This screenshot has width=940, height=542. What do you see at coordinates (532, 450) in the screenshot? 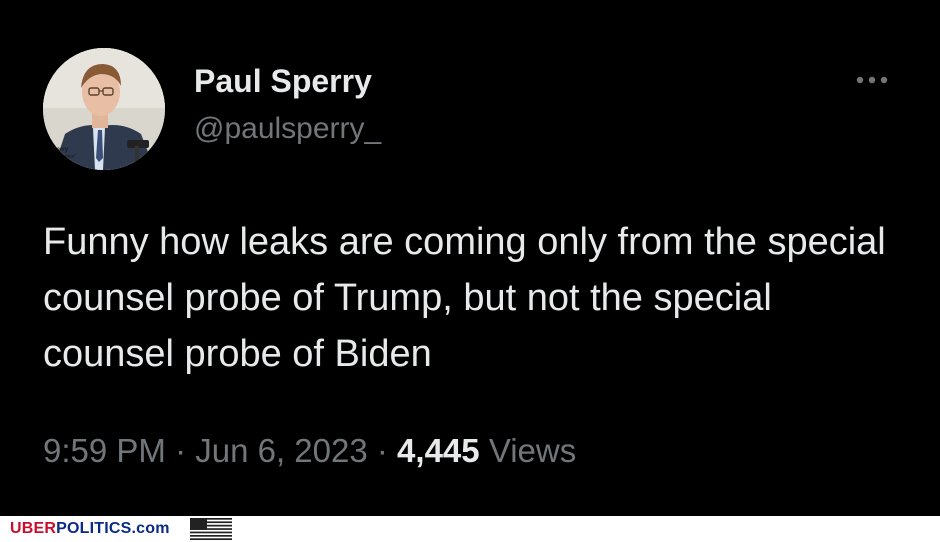
I see `views-label: Views` at bounding box center [532, 450].